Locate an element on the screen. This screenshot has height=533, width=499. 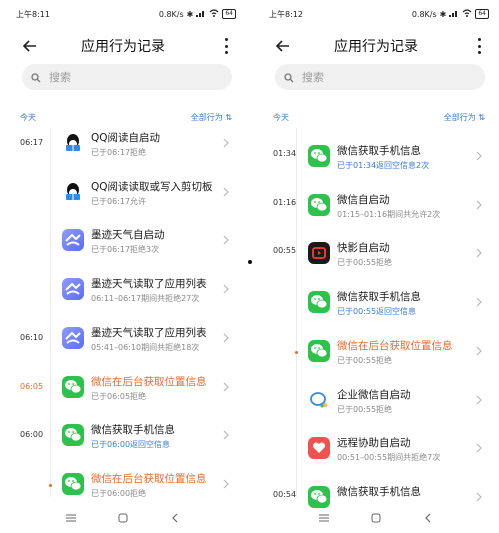
entry-time: 01:34 is located at coordinates (285, 153).